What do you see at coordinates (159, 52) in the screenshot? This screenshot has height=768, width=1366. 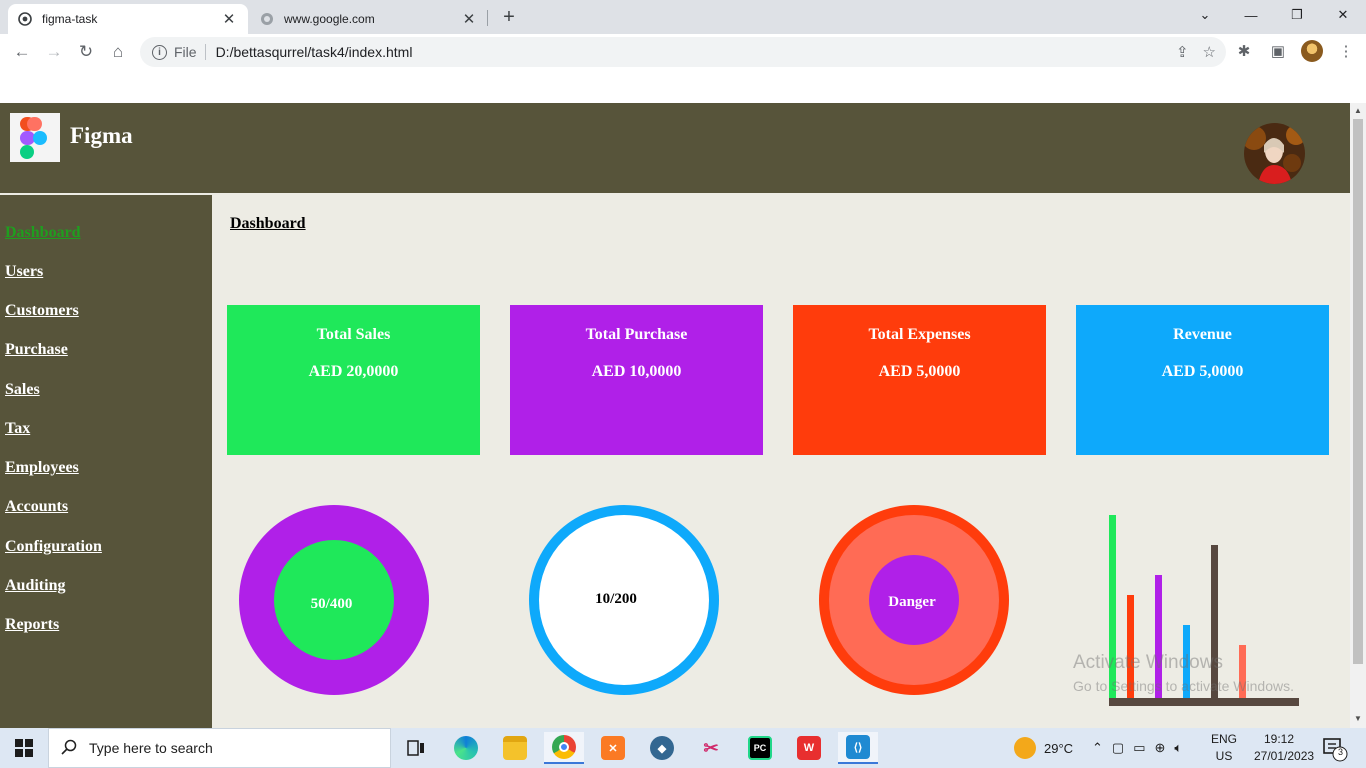 I see `site-info-icon: i` at bounding box center [159, 52].